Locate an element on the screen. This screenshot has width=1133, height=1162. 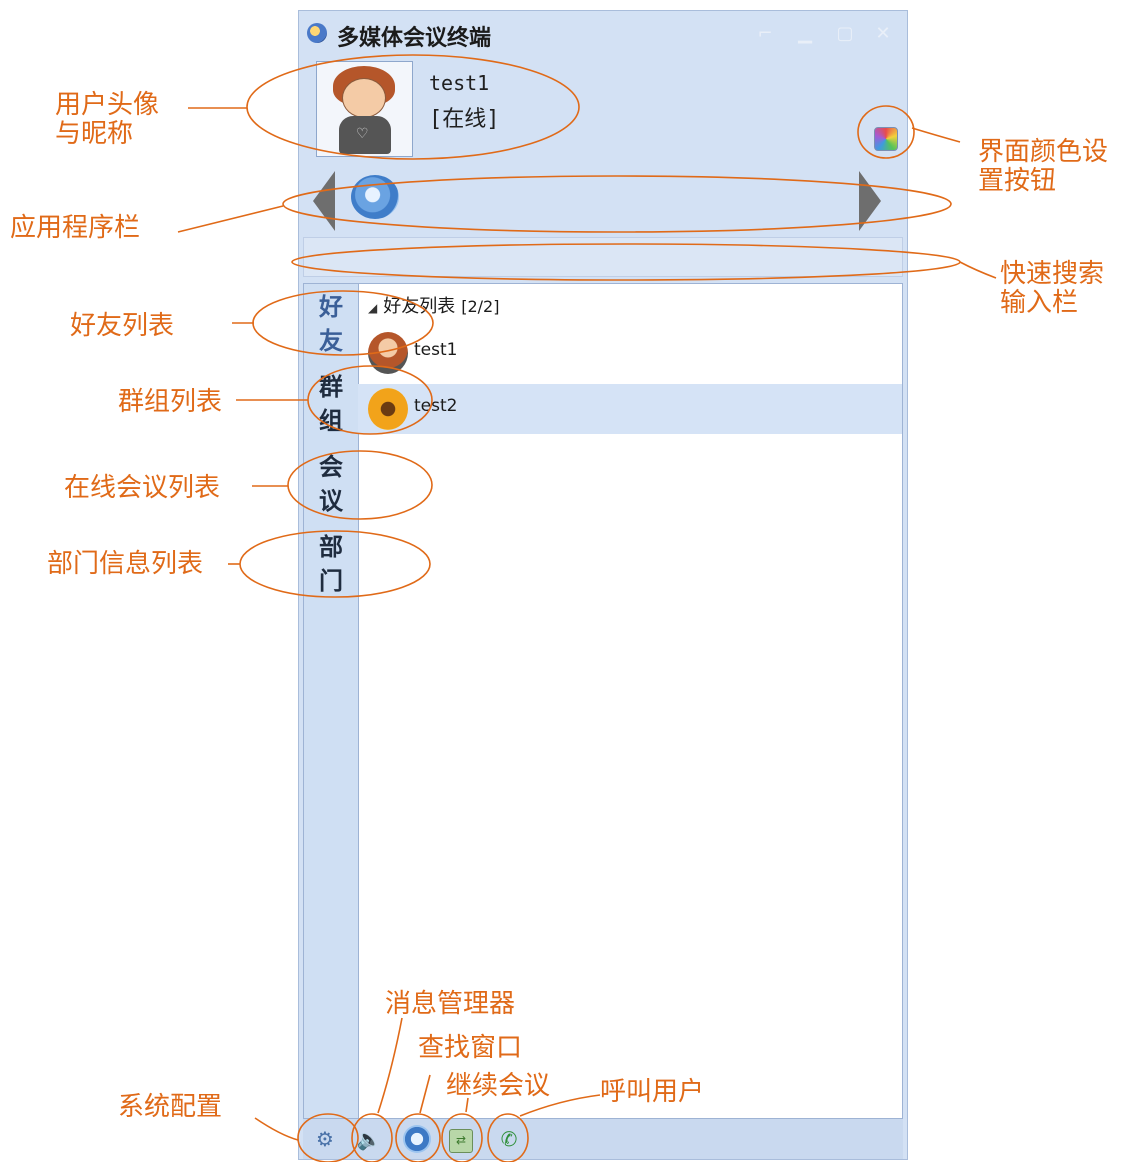
annotation-label: 群组列表 is located at coordinates (170, 402).